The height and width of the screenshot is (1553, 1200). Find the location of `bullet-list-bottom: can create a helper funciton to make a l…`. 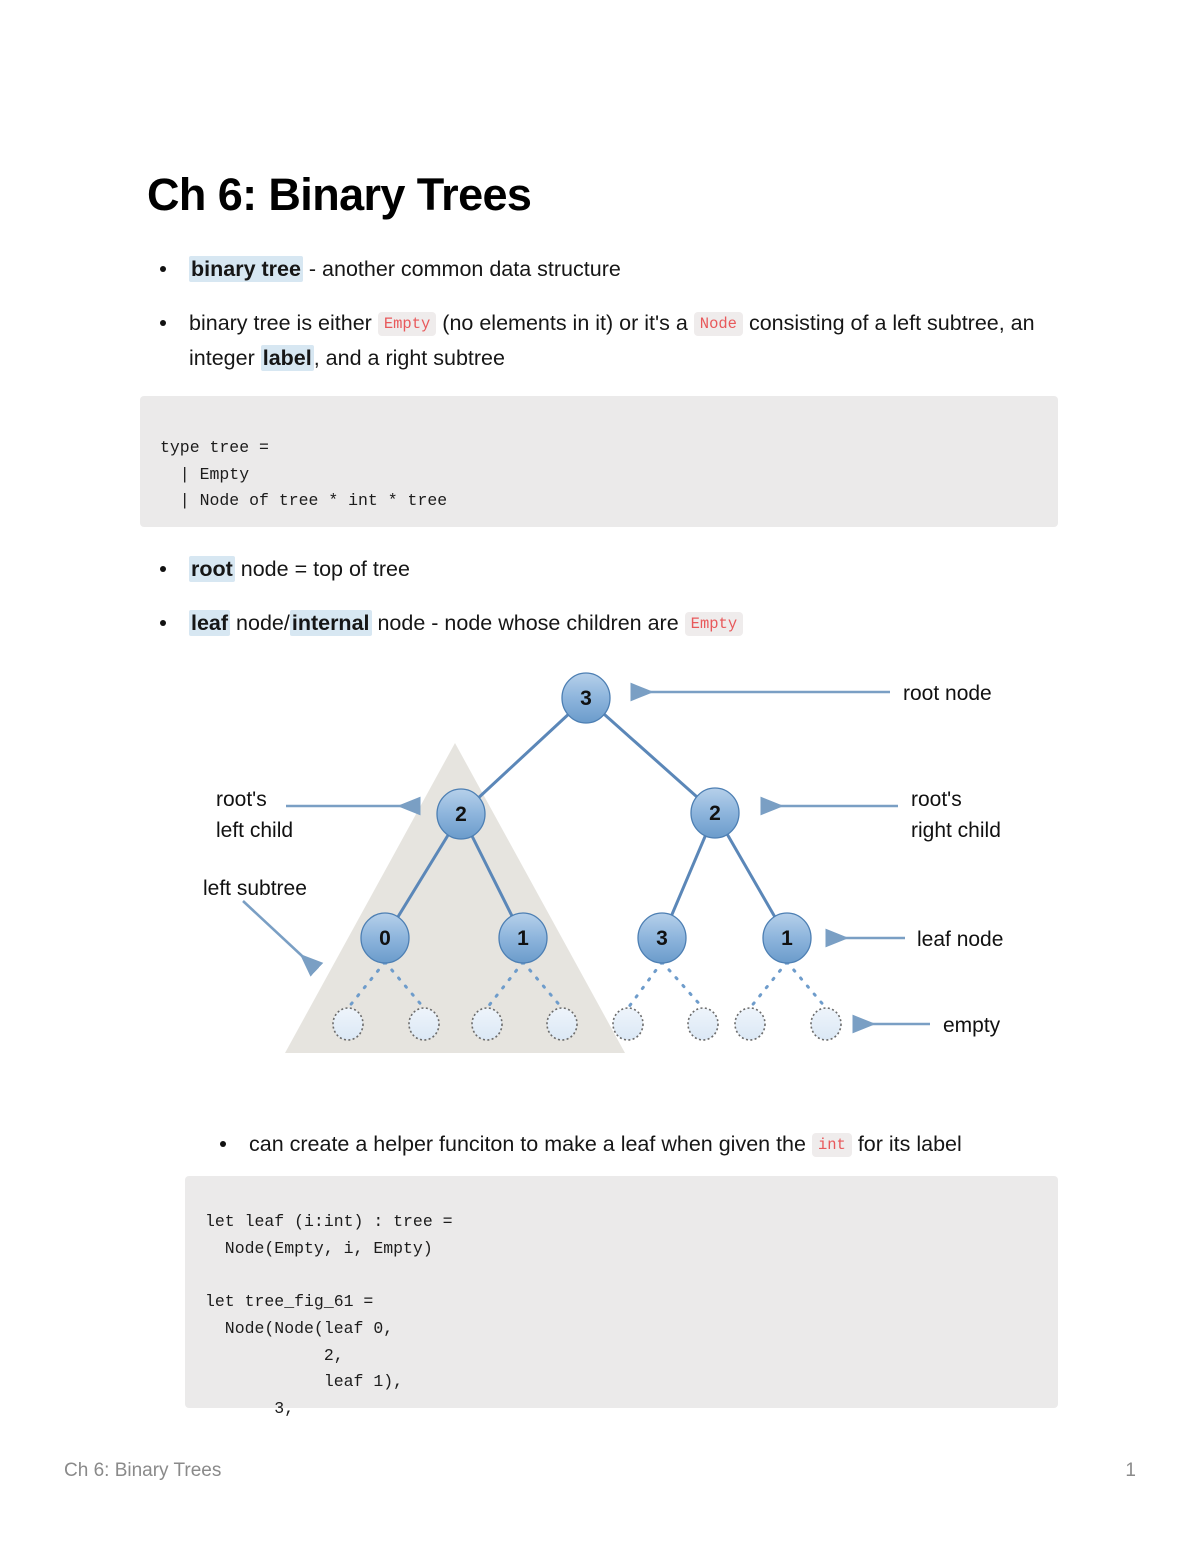

bullet-list-bottom: can create a helper funciton to make a l… is located at coordinates (637, 1154).